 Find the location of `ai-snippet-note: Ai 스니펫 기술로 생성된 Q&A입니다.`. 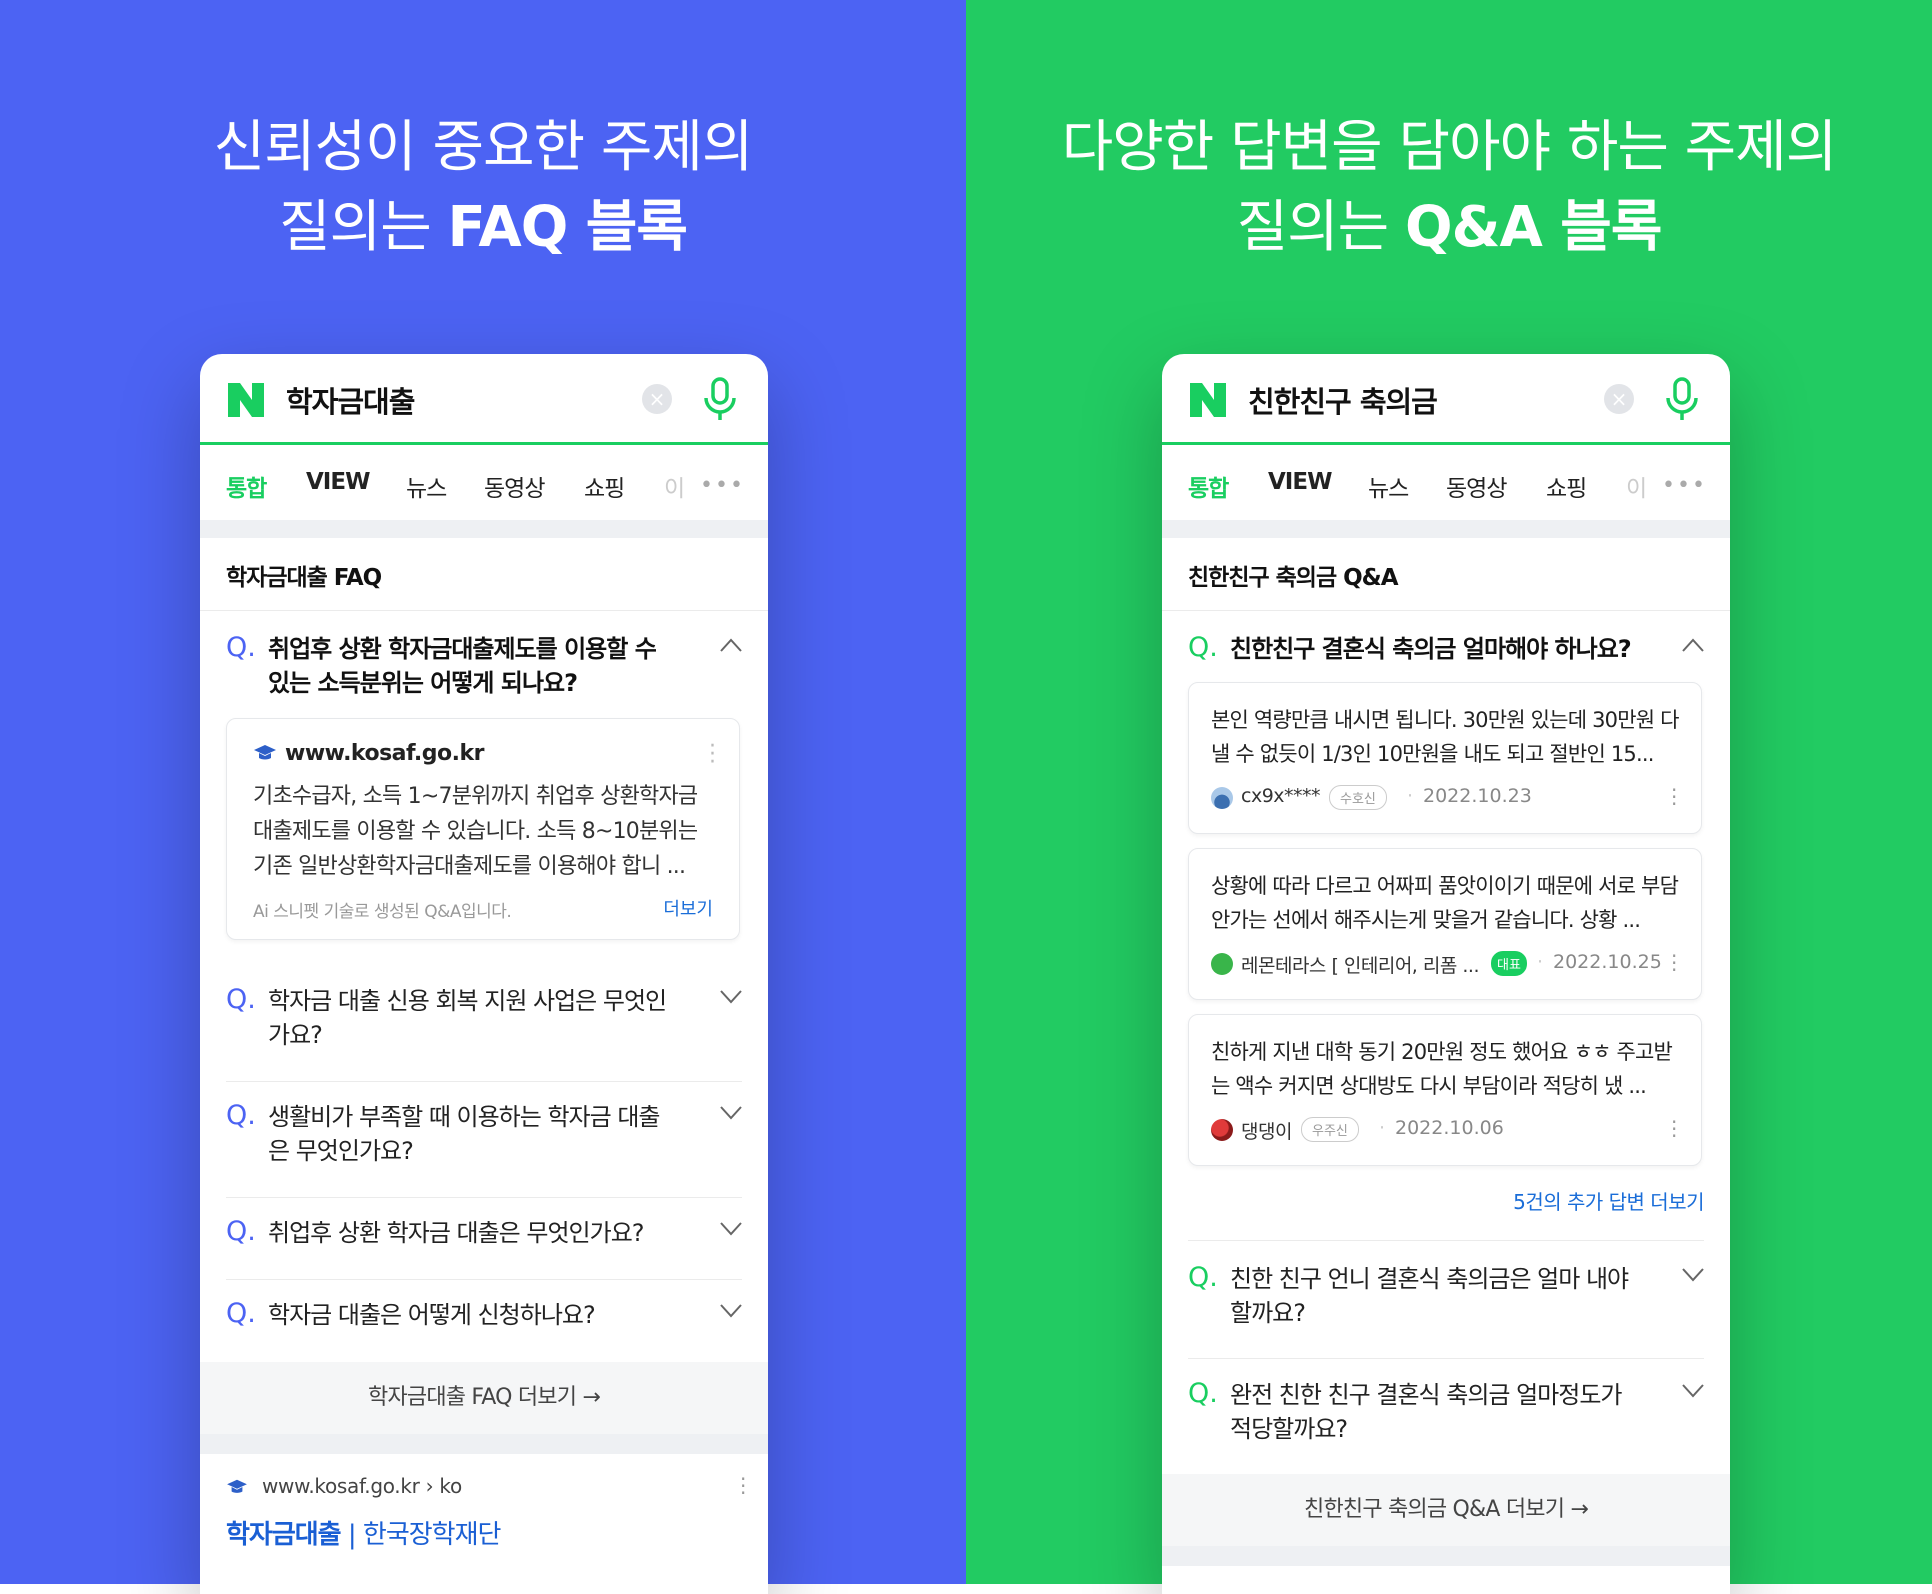

ai-snippet-note: Ai 스니펫 기술로 생성된 Q&A입니다. is located at coordinates (382, 912).